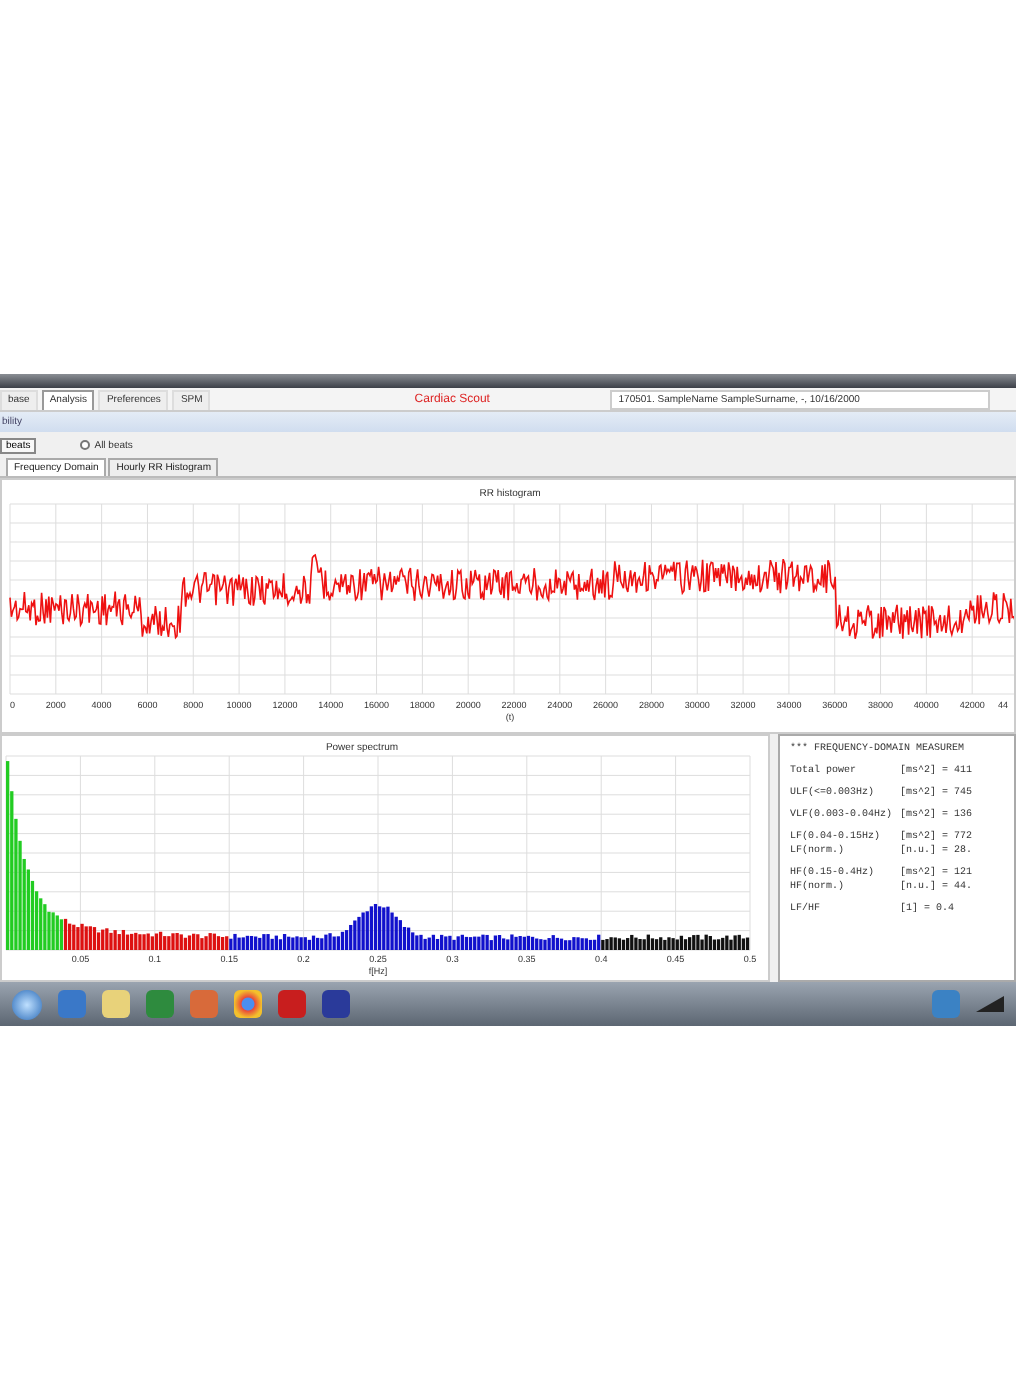 Image resolution: width=1016 pixels, height=1392 pixels. Describe the element at coordinates (27, 1004) in the screenshot. I see `start-icon` at that location.